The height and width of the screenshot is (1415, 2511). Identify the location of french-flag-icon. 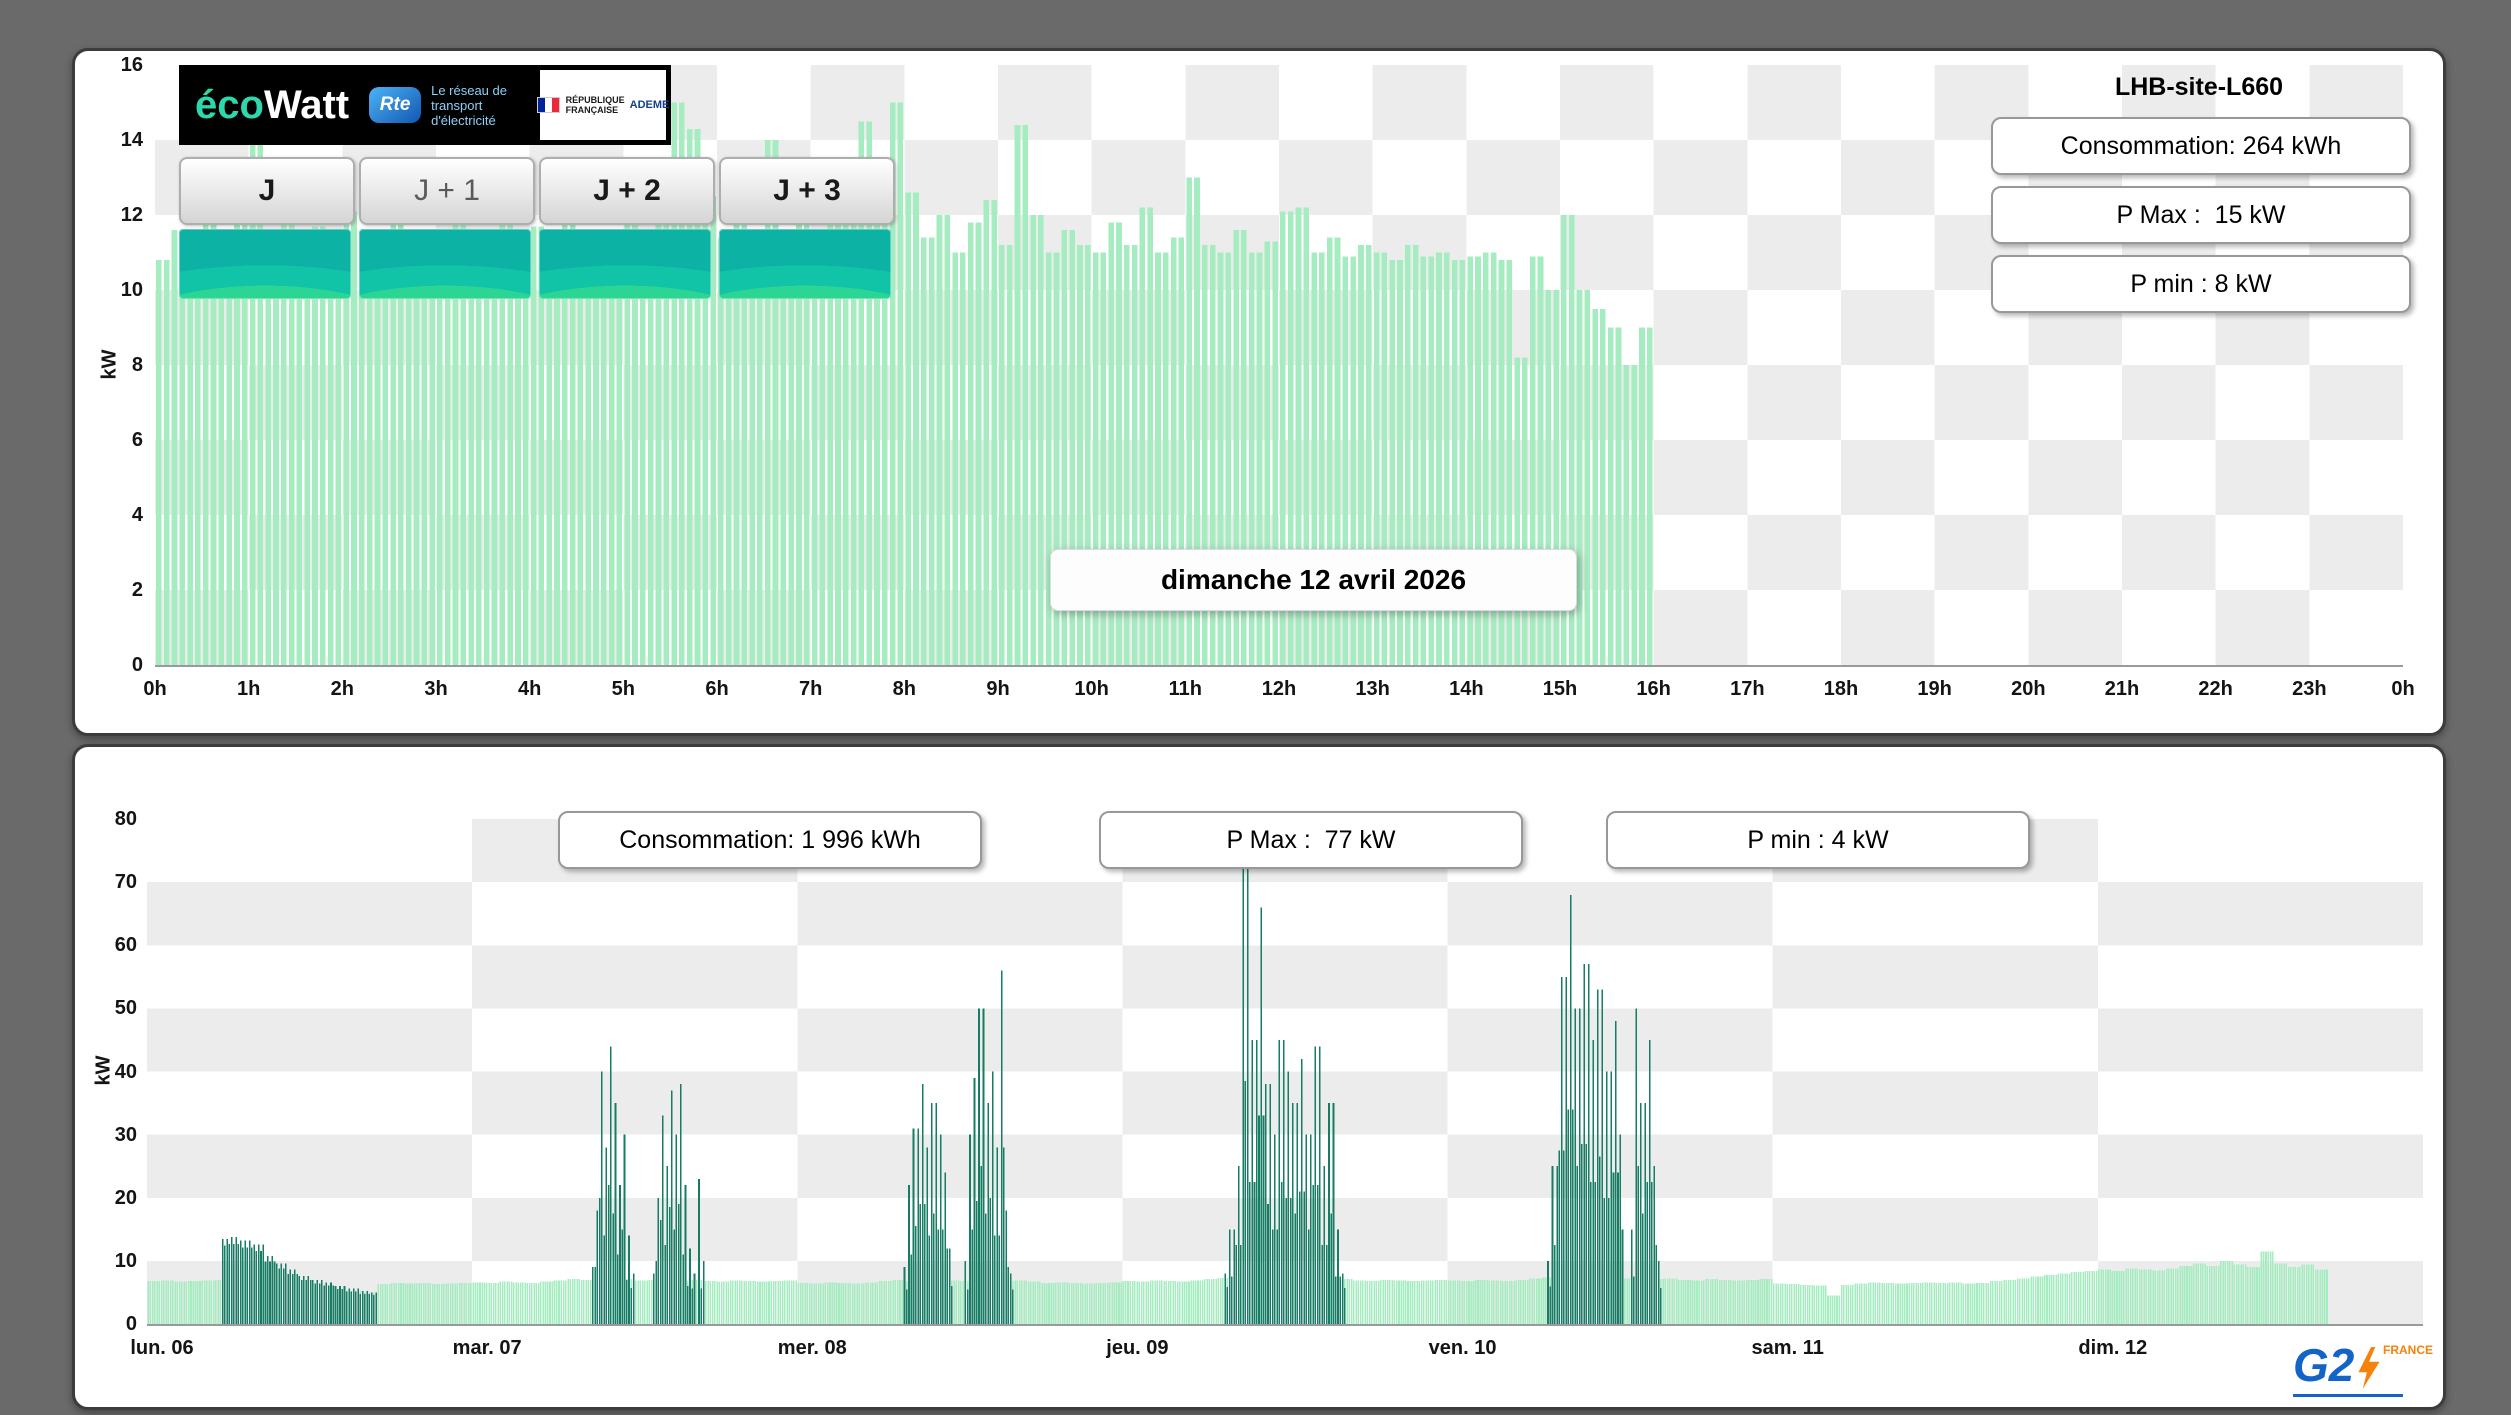
(548, 105).